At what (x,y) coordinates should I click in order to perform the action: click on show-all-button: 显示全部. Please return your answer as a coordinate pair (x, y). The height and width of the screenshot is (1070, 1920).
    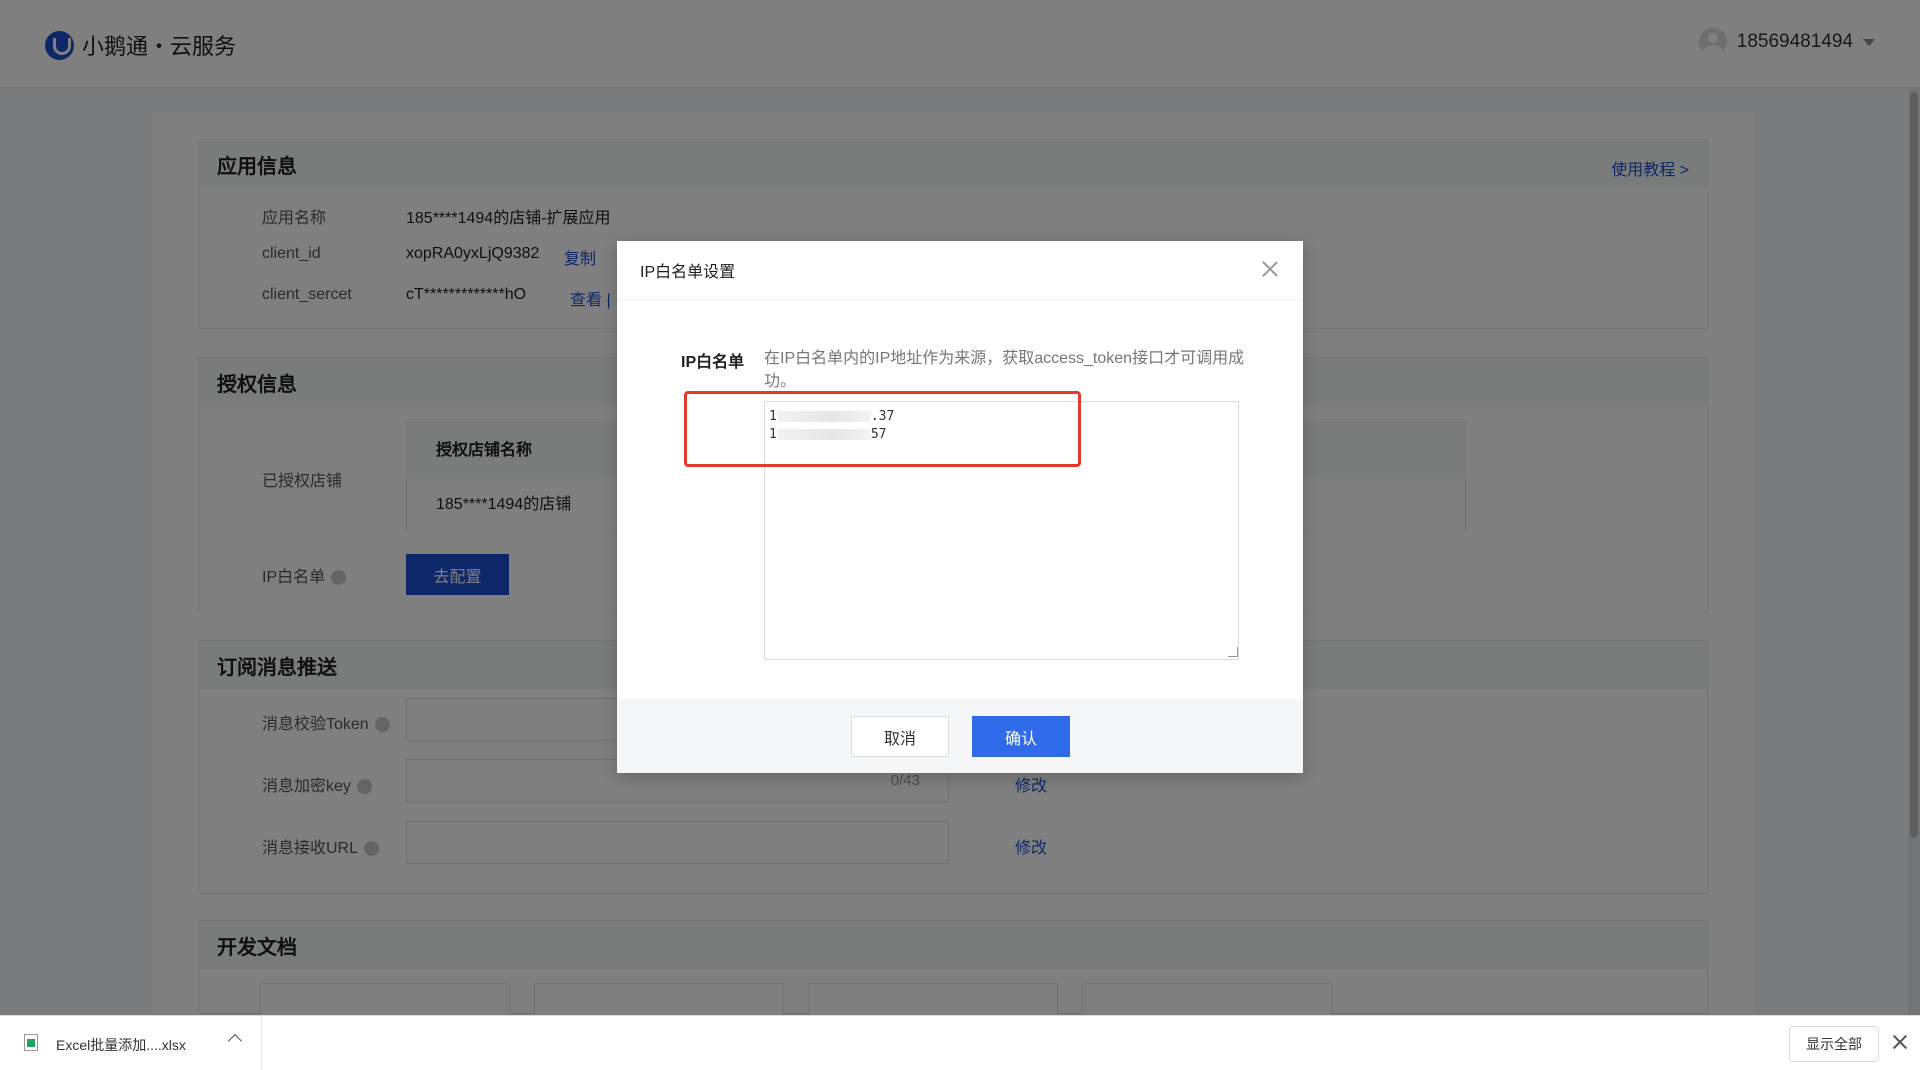
    Looking at the image, I should click on (1834, 1044).